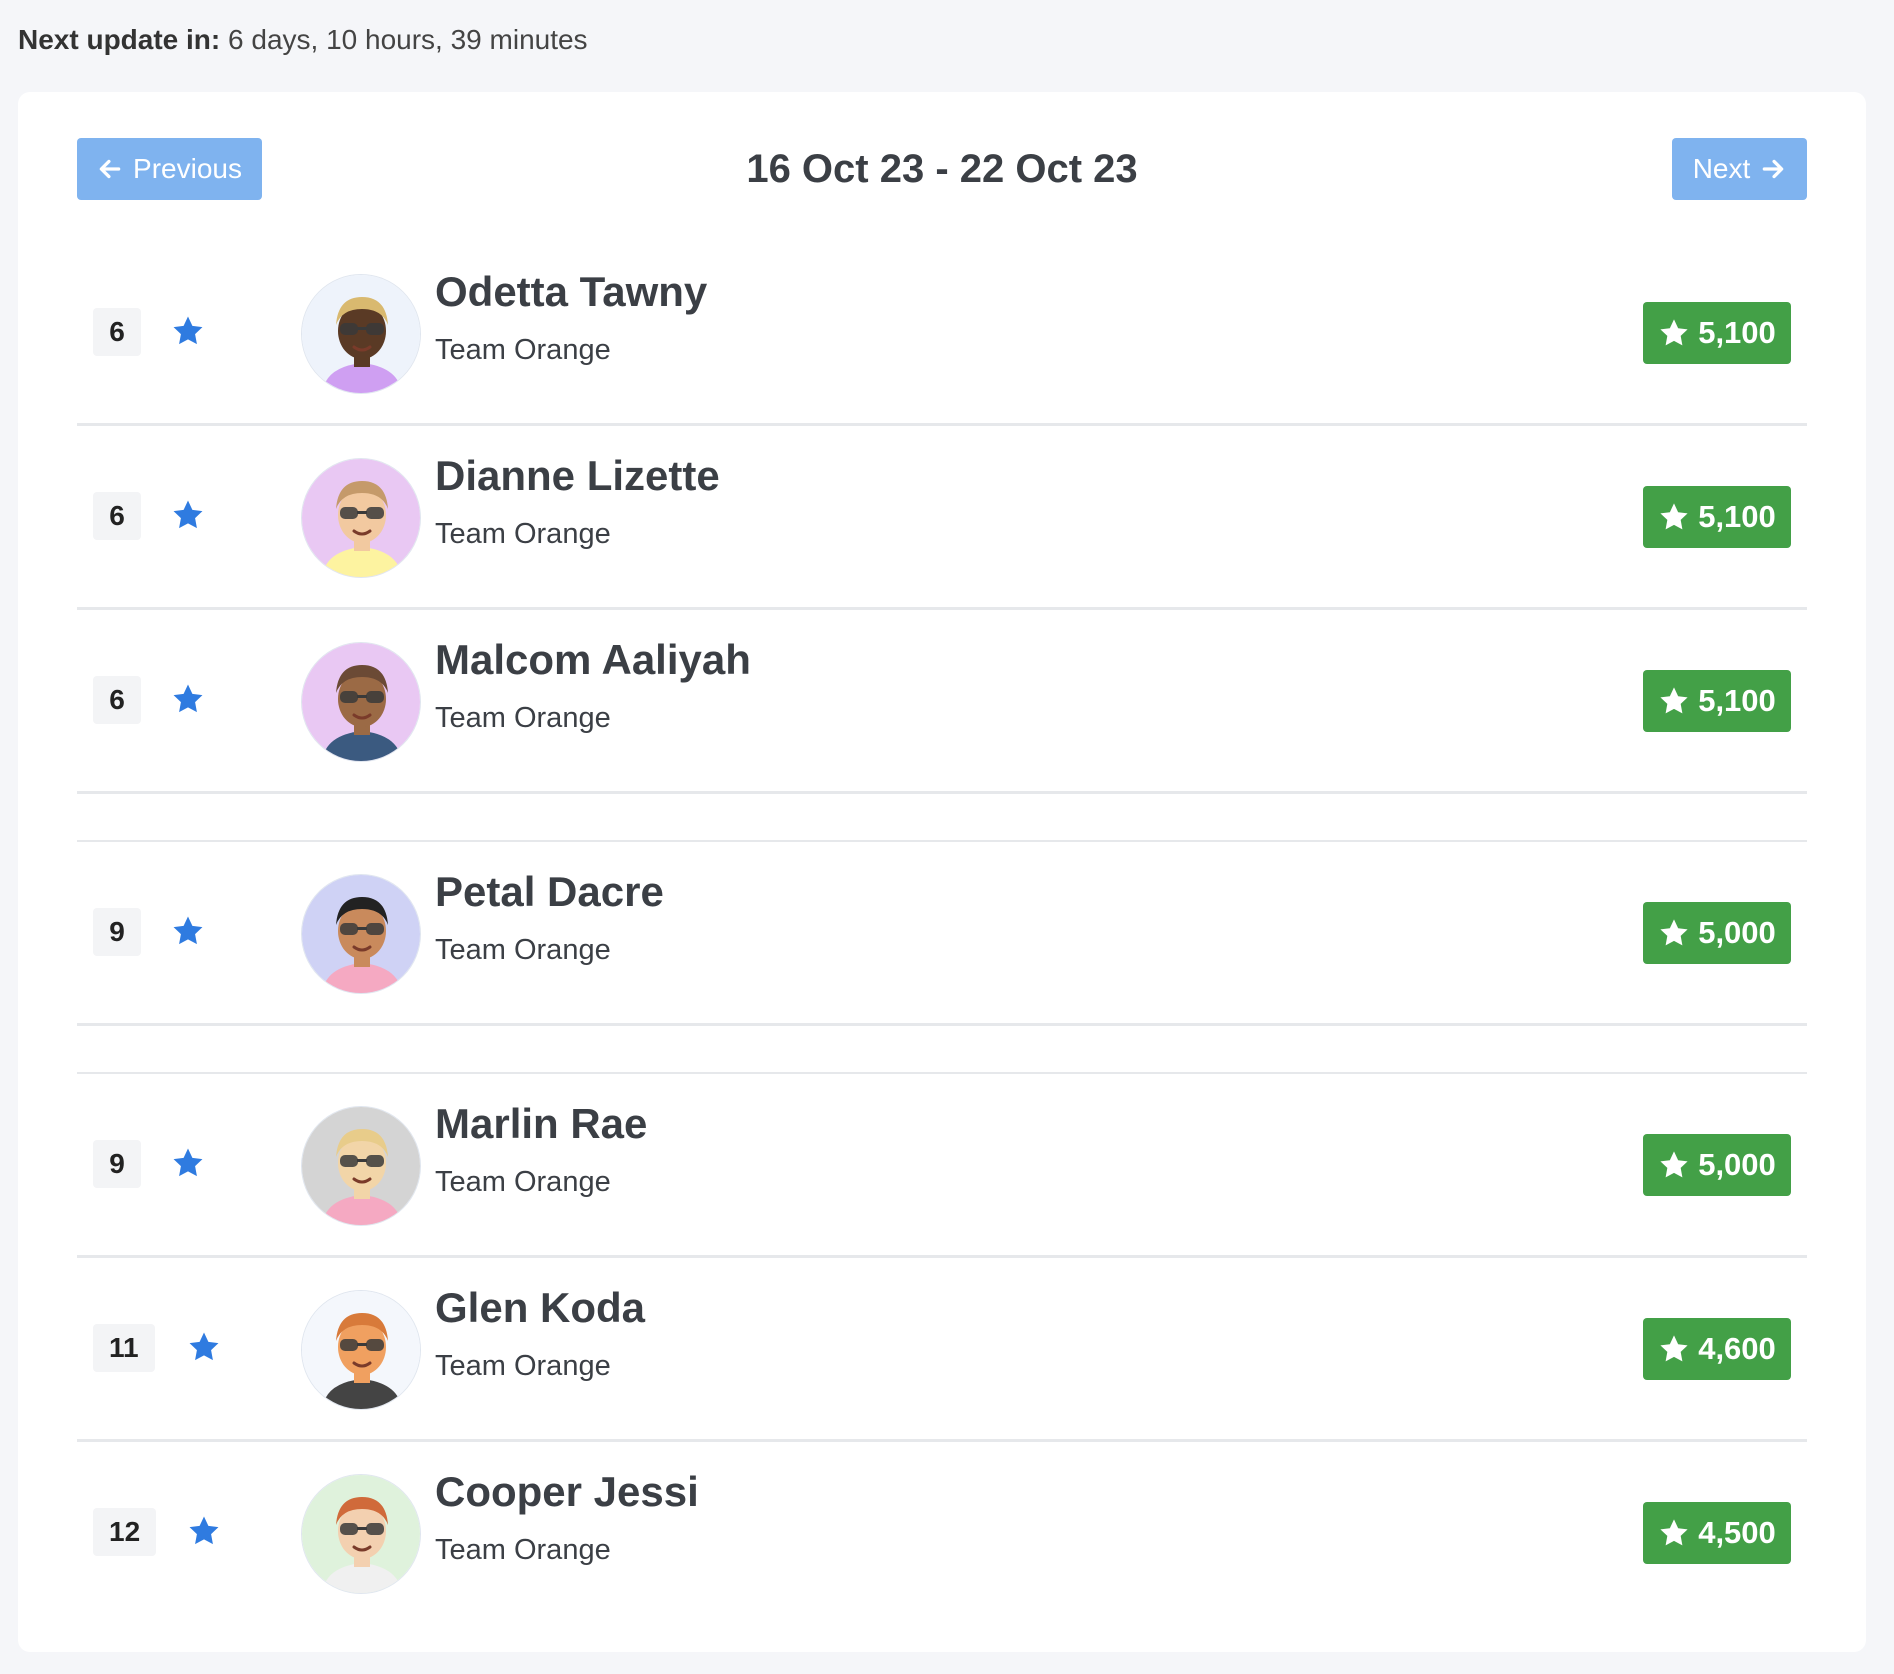 The width and height of the screenshot is (1894, 1674). I want to click on score-badge: 4,600, so click(1717, 1349).